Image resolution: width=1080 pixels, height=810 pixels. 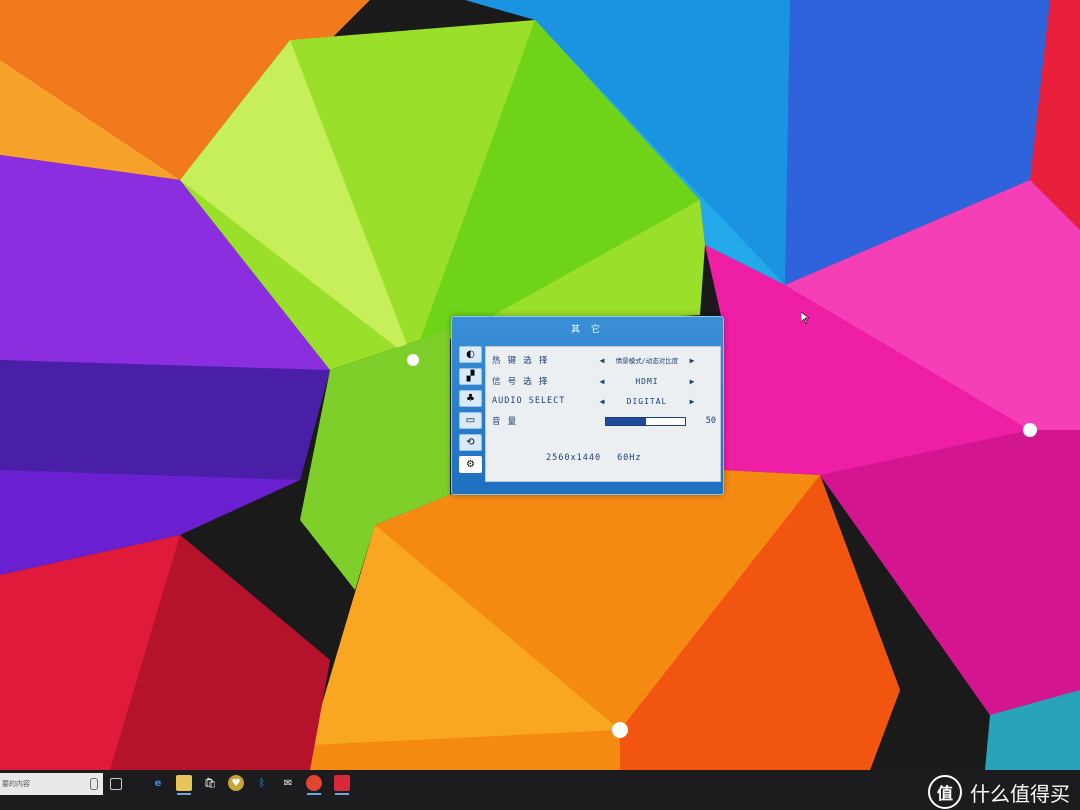 What do you see at coordinates (647, 401) in the screenshot?
I see `audio-select-value: DIGITAL` at bounding box center [647, 401].